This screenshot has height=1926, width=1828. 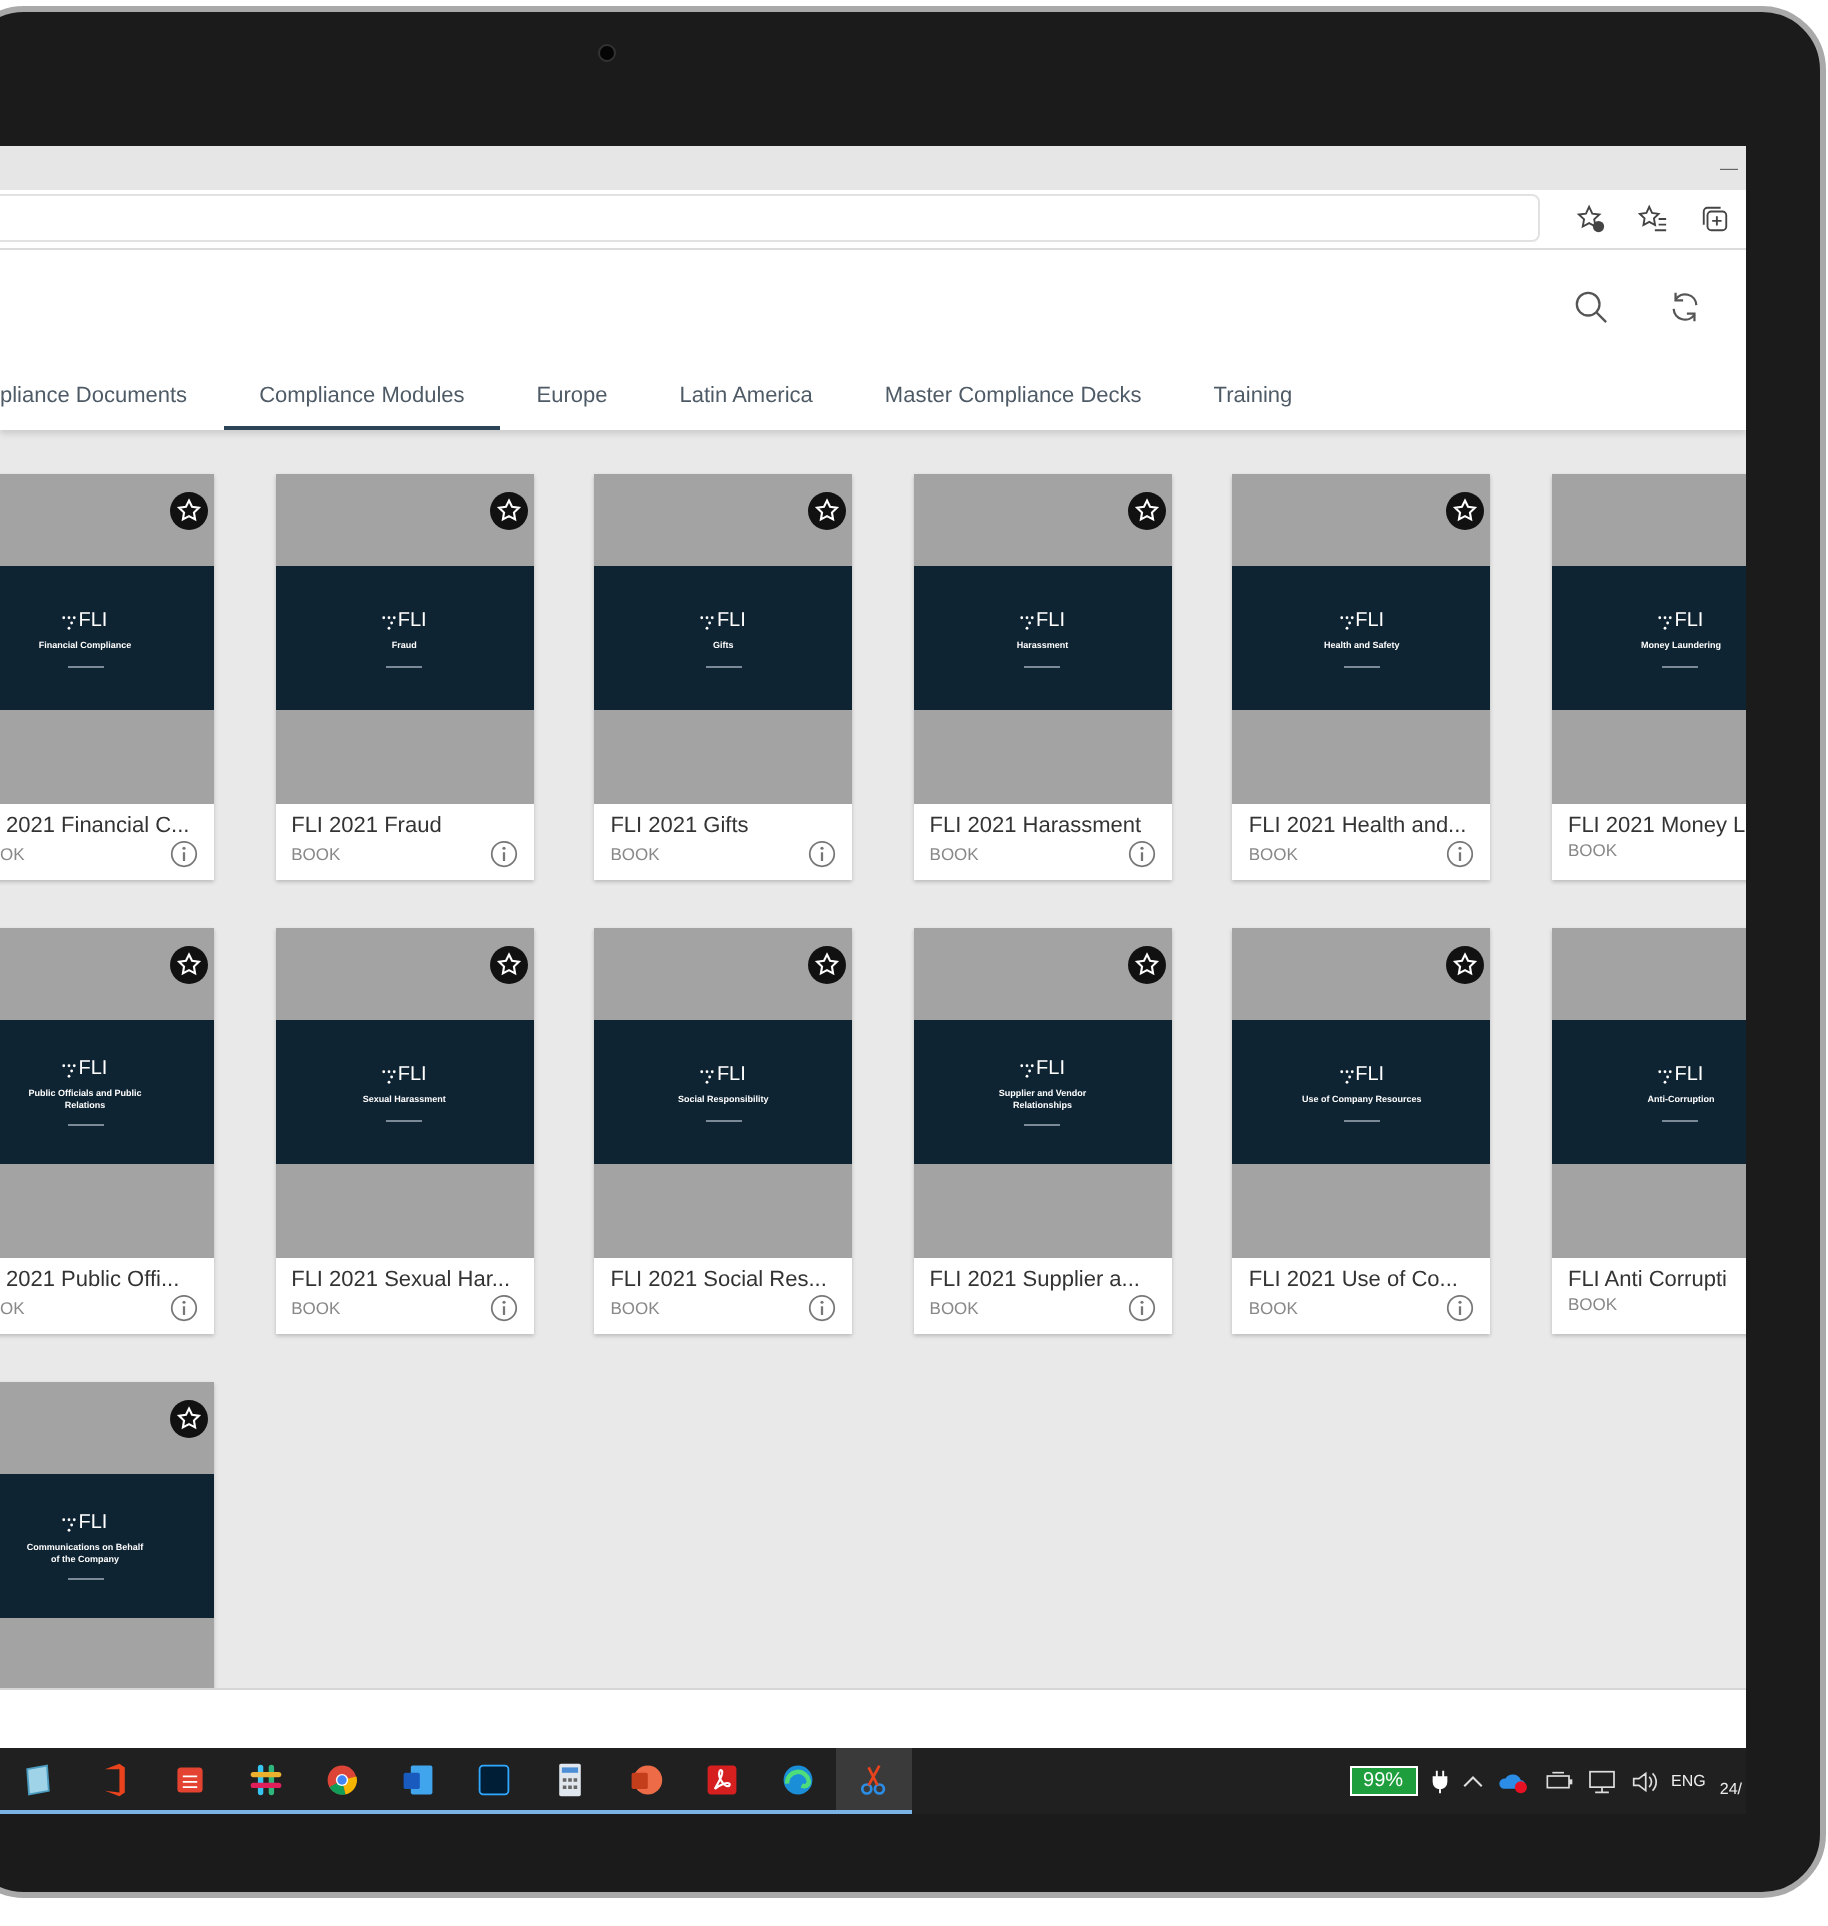 What do you see at coordinates (1643, 1781) in the screenshot?
I see `volume-icon` at bounding box center [1643, 1781].